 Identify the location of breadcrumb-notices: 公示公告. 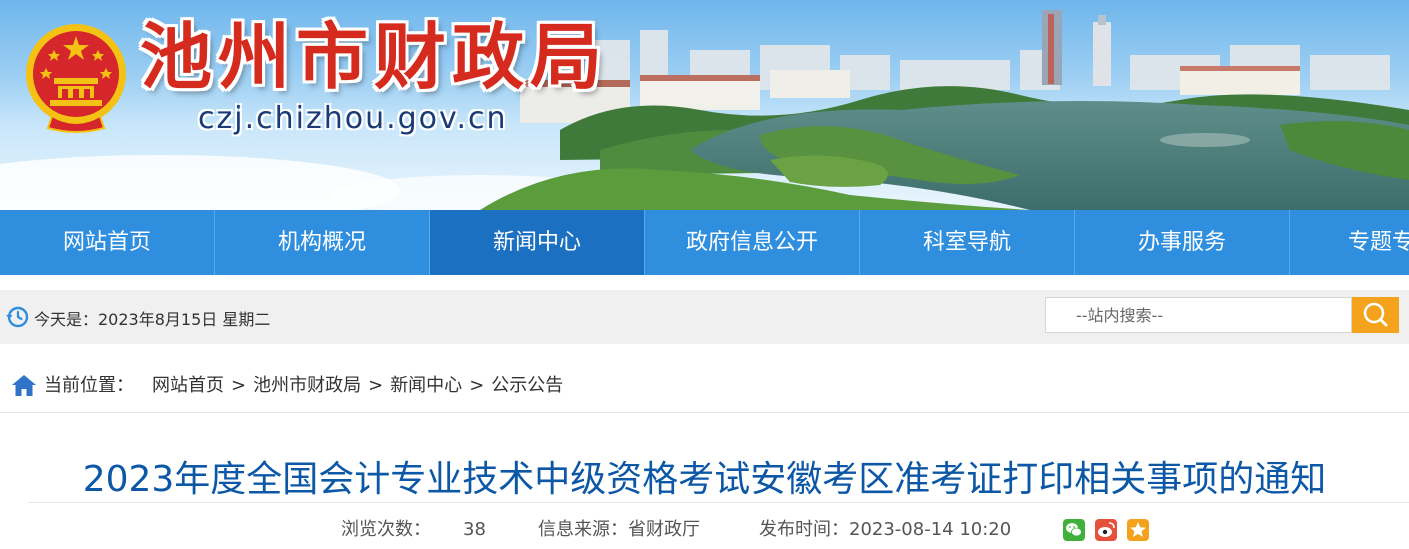
(527, 385).